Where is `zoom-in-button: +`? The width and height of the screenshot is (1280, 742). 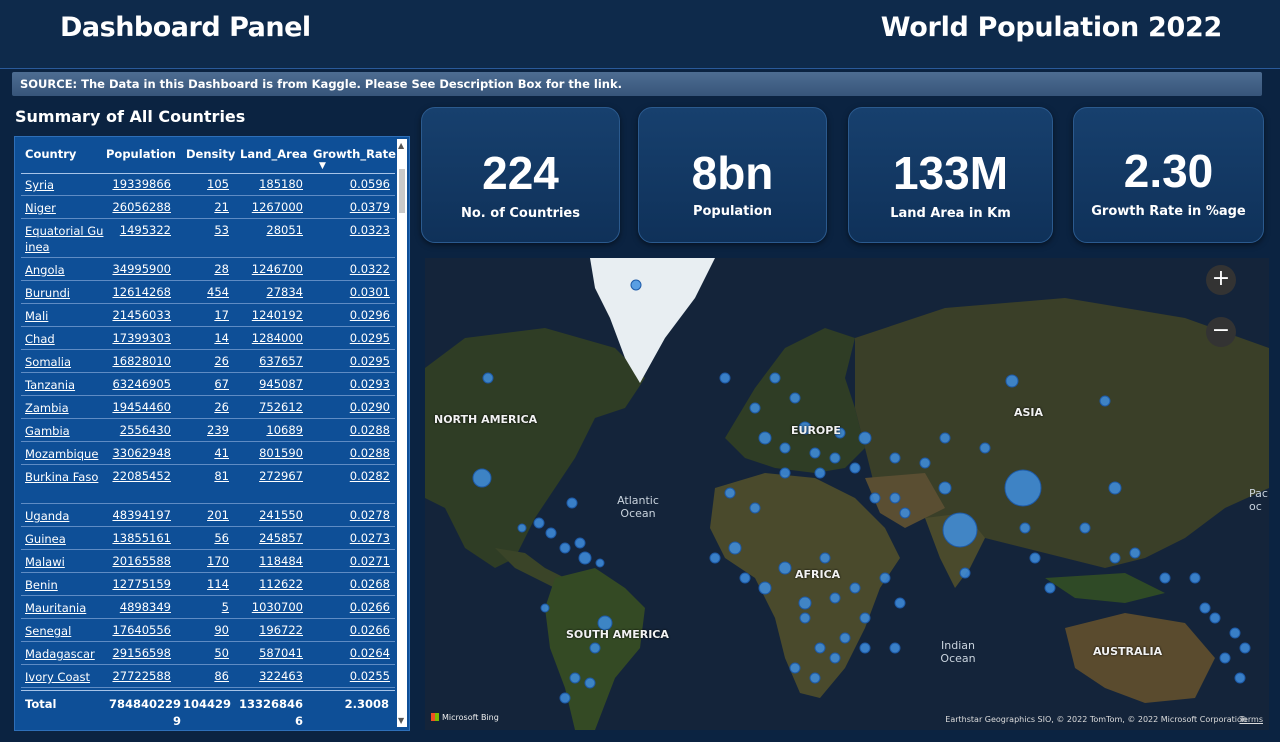
zoom-in-button: + is located at coordinates (1221, 280).